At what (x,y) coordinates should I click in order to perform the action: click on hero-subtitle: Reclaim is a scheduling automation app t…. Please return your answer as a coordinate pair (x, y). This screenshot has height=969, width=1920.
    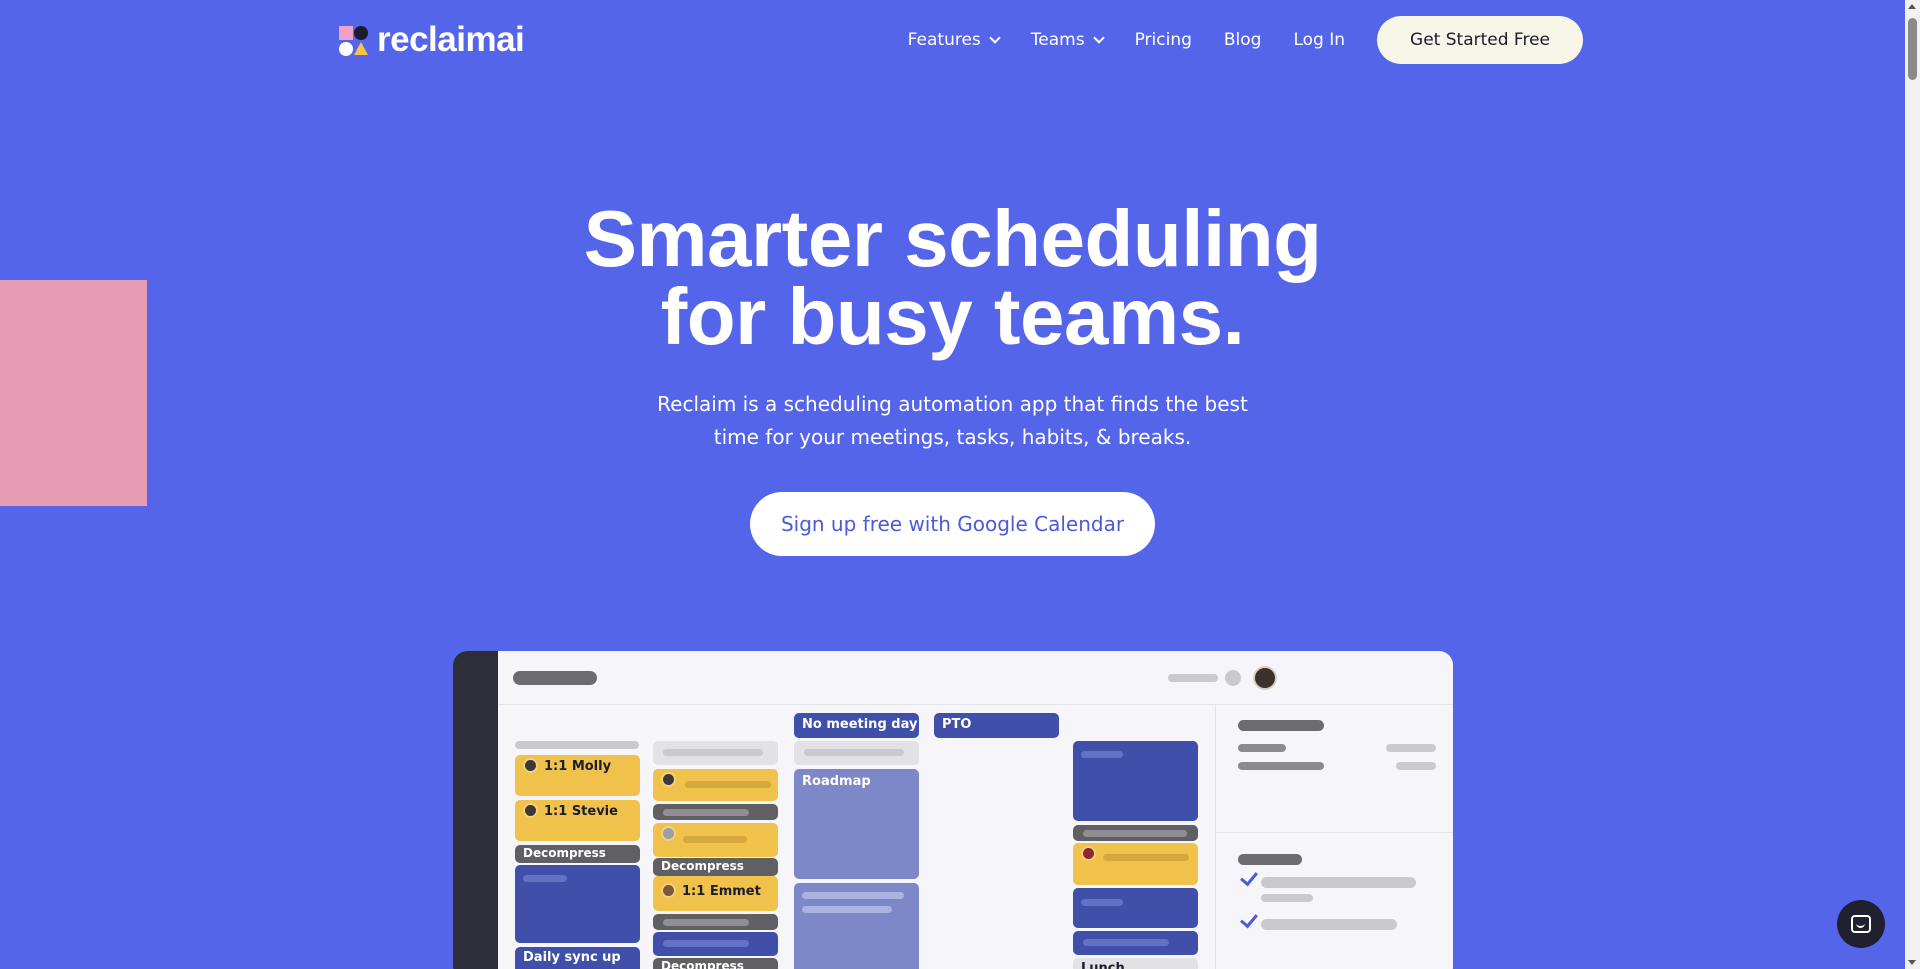
    Looking at the image, I should click on (952, 421).